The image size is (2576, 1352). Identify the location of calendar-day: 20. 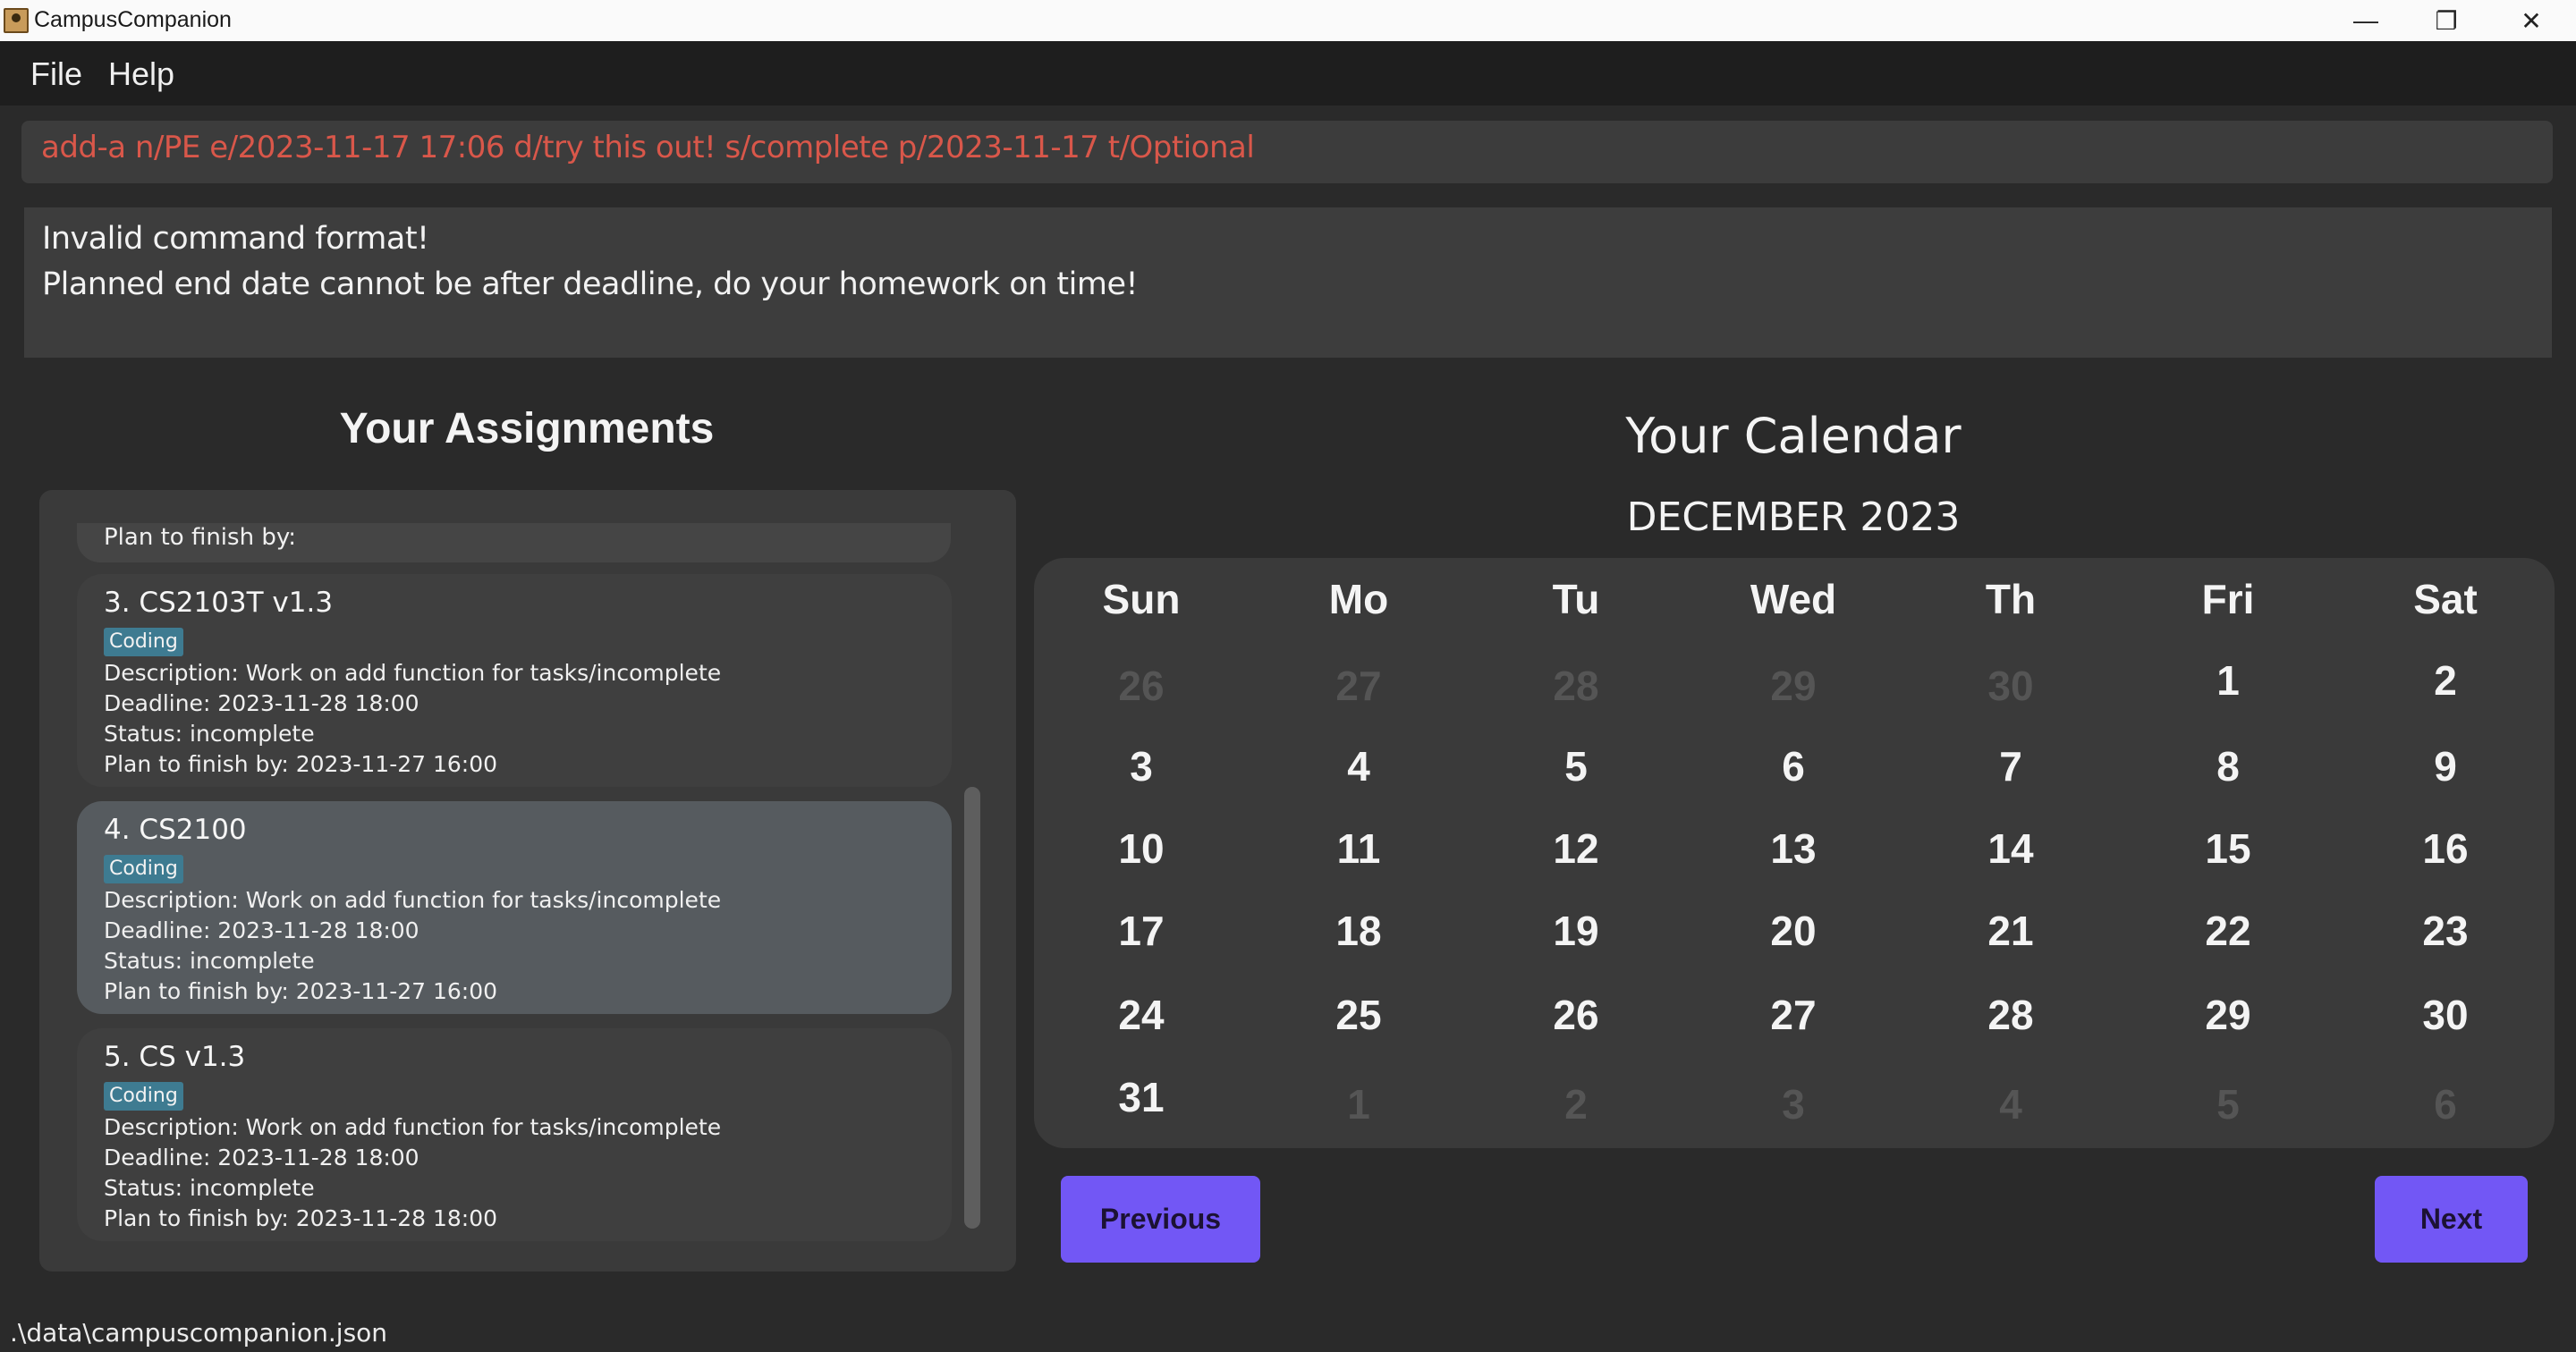
(1793, 931).